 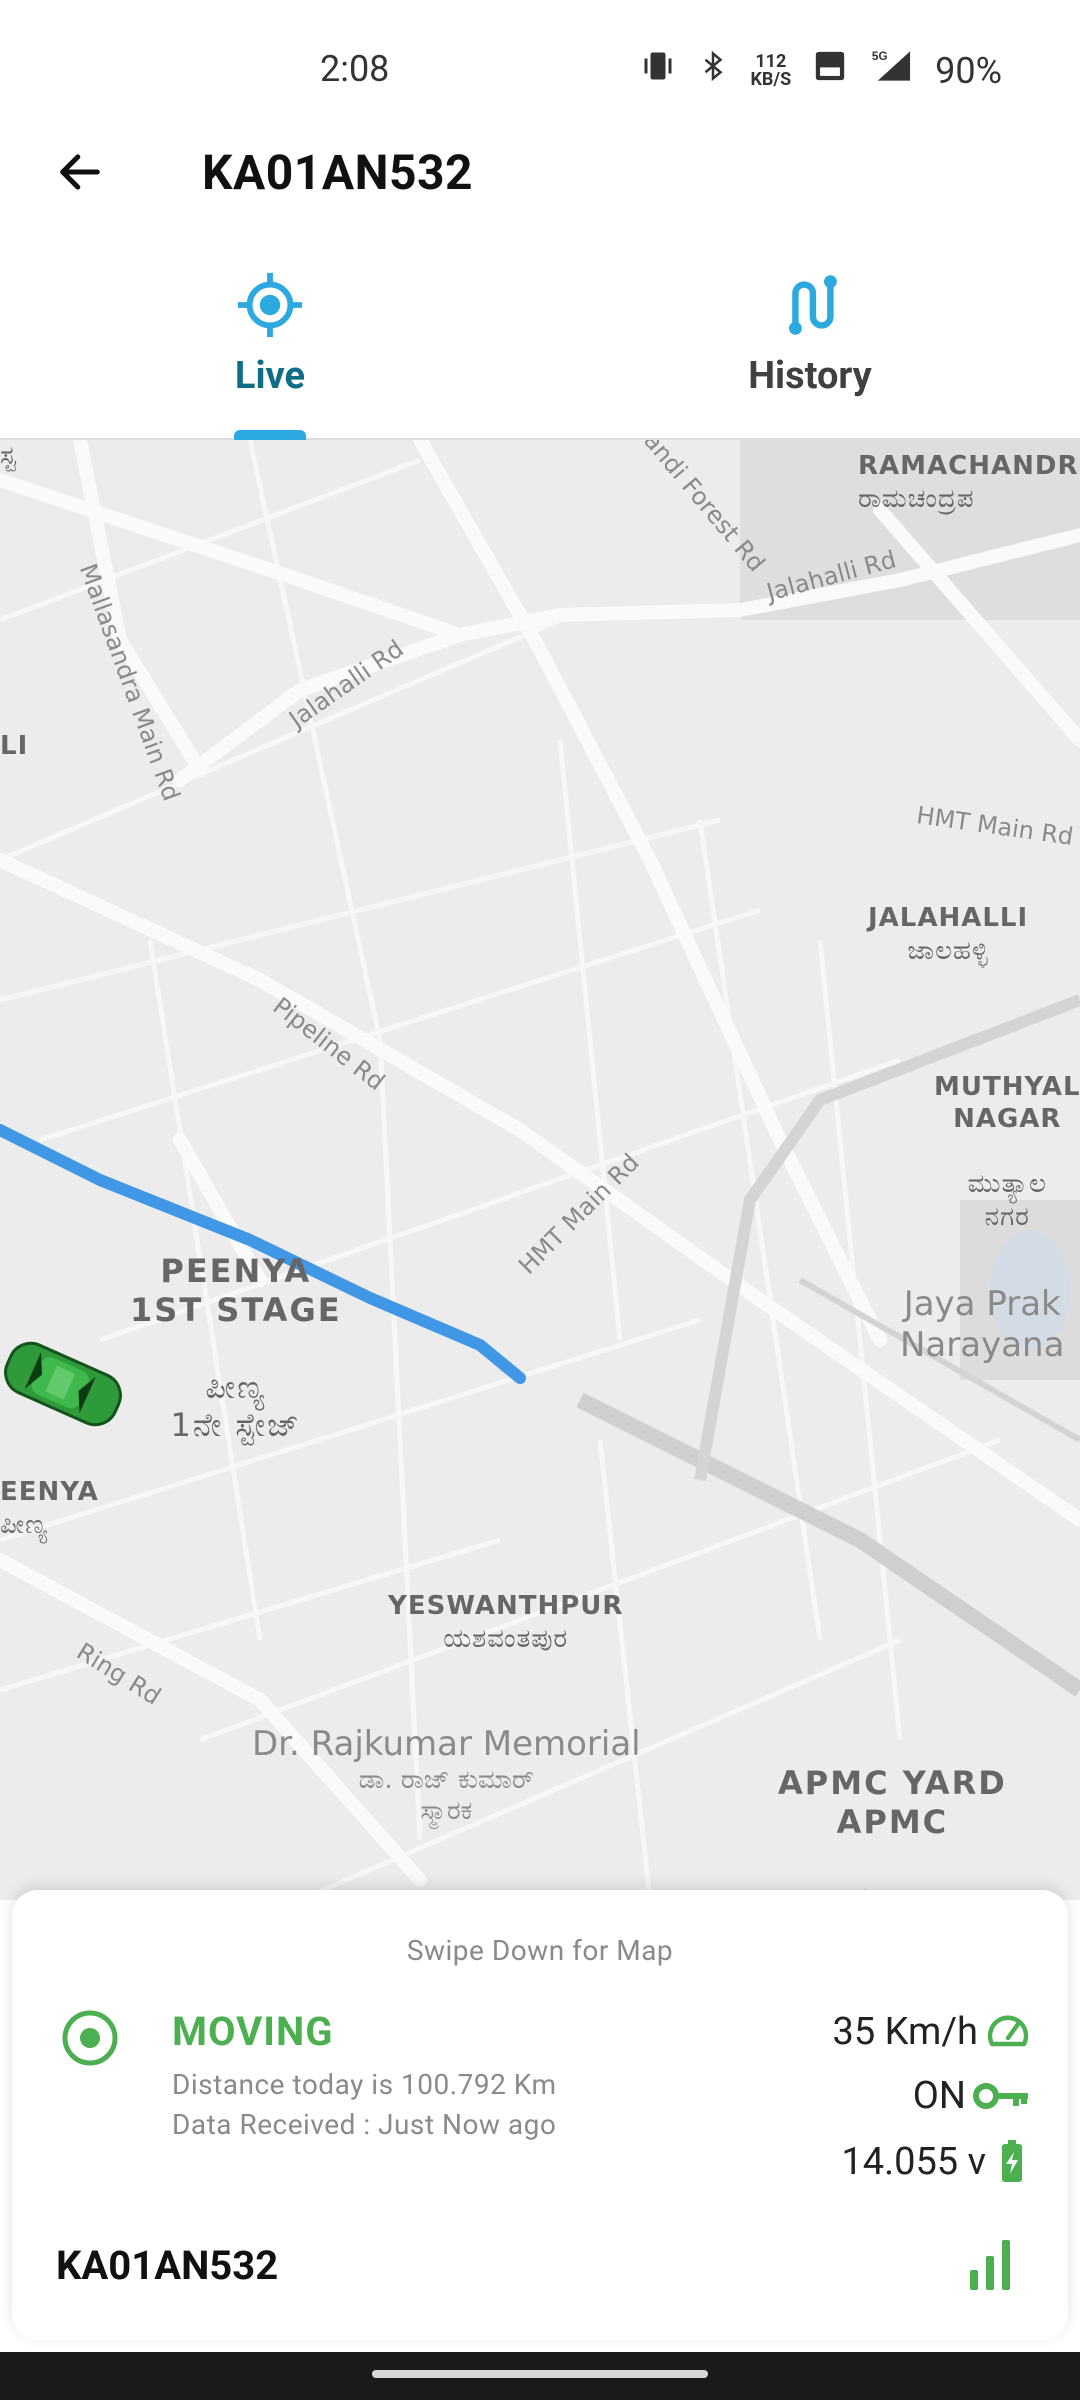 I want to click on system-nav-bar, so click(x=540, y=2376).